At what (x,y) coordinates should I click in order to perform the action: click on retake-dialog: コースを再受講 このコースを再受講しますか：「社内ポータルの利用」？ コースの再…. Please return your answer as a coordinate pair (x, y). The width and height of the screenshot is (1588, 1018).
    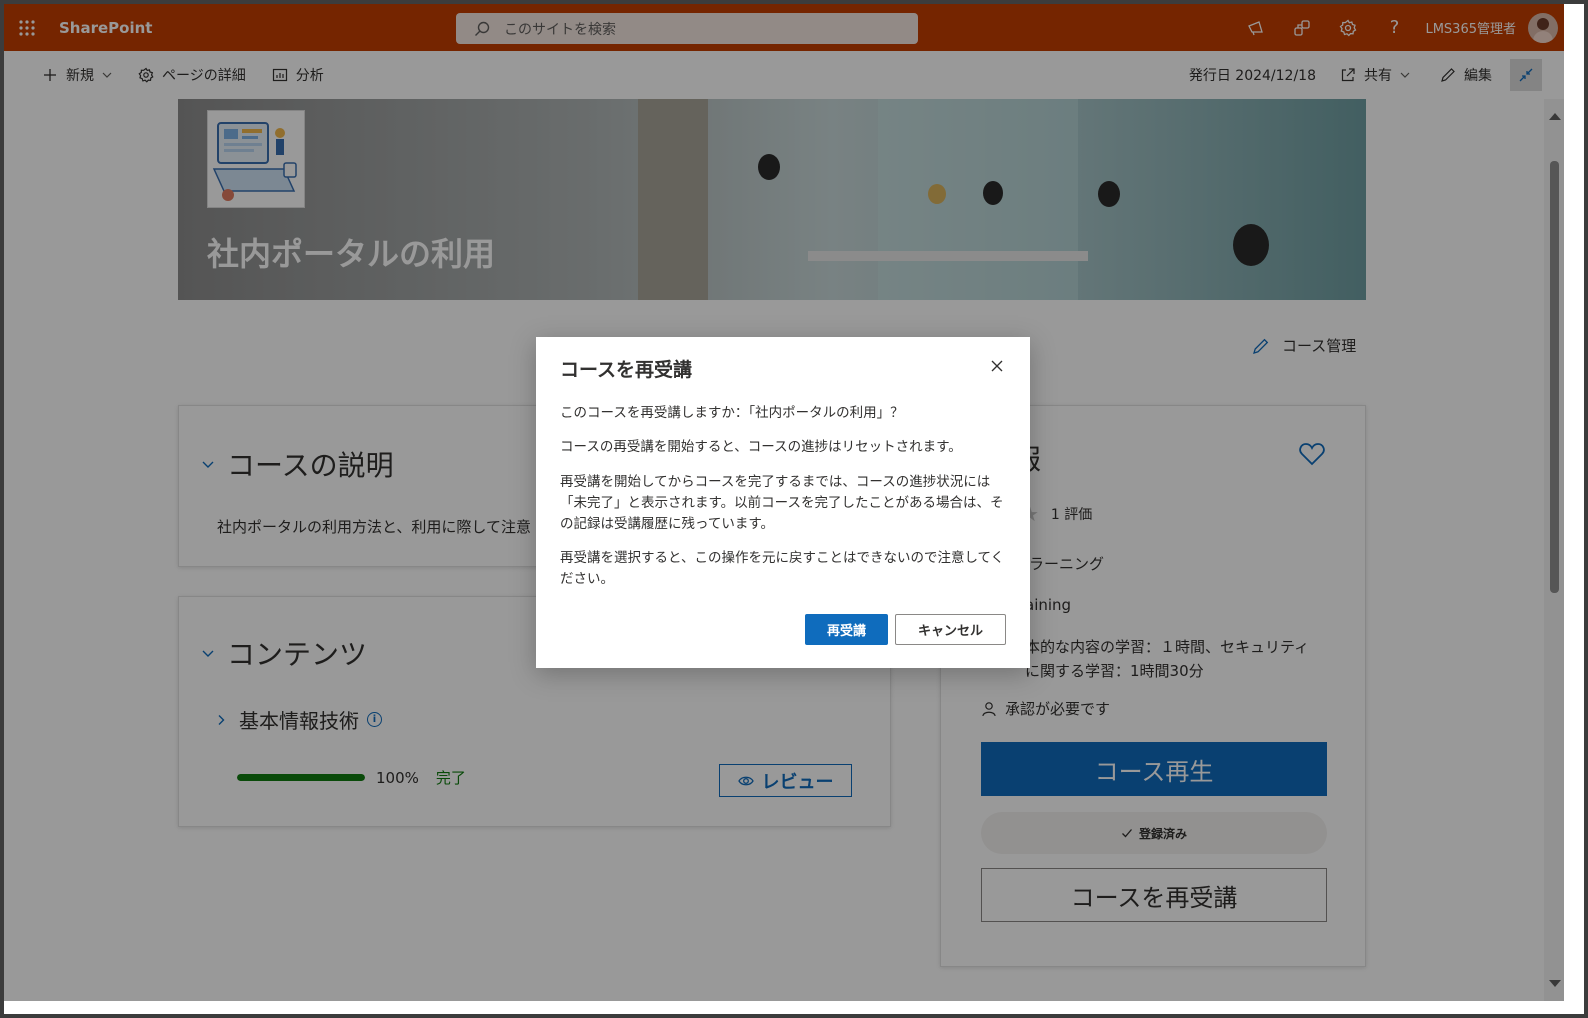
    Looking at the image, I should click on (783, 502).